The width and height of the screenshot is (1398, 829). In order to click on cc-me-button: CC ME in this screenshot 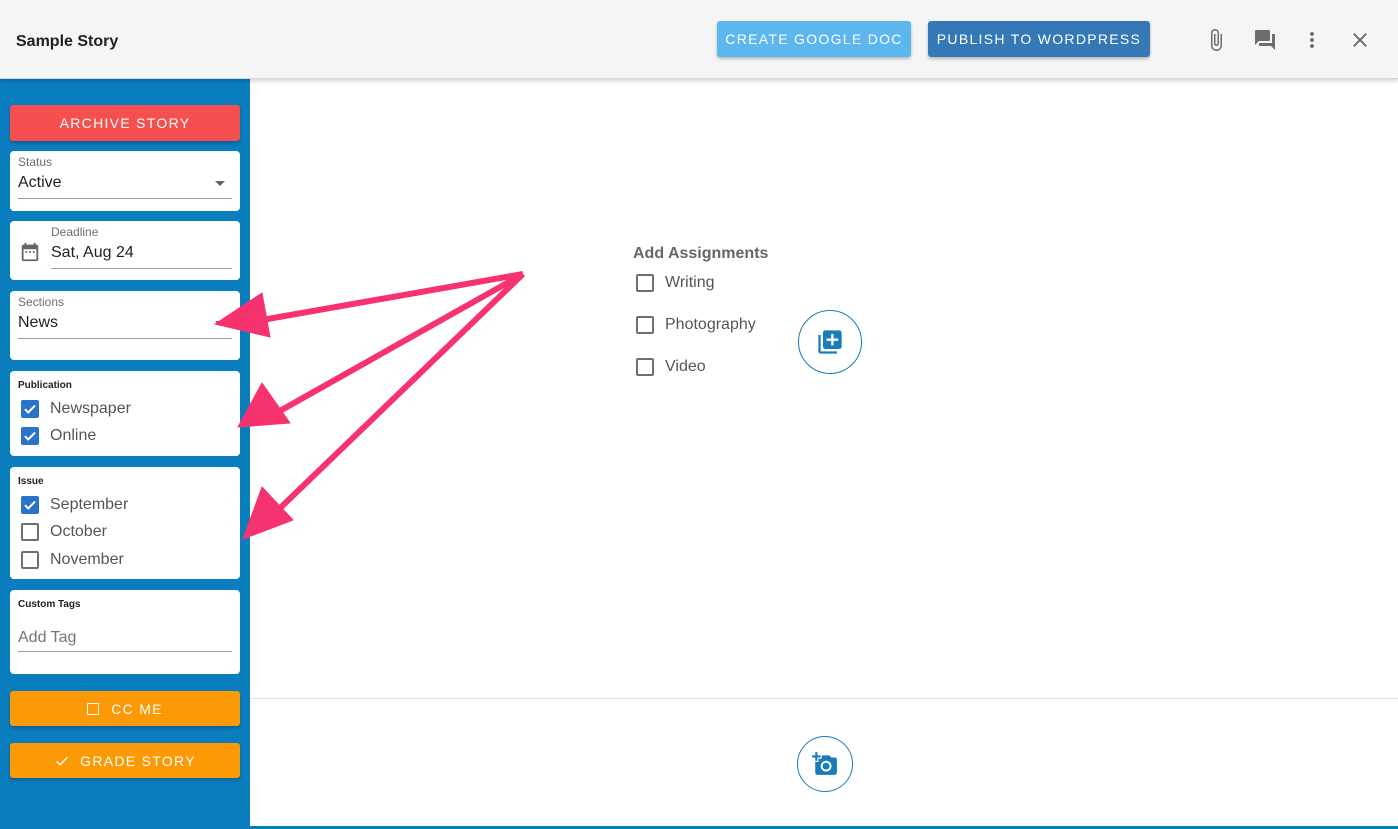, I will do `click(125, 708)`.